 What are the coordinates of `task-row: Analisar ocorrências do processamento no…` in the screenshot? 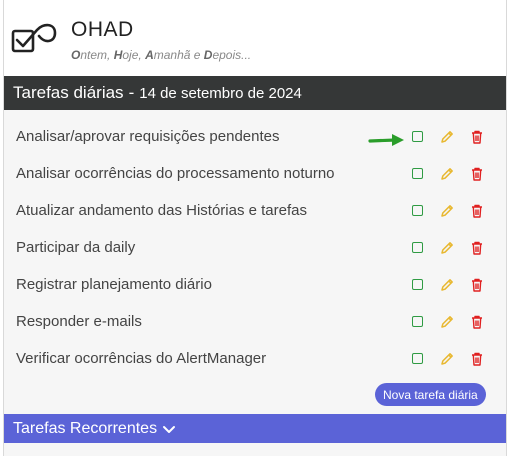 It's located at (255, 173).